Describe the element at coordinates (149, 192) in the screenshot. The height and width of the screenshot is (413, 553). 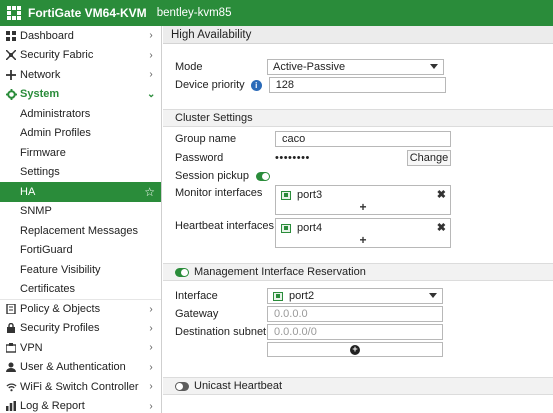
I see `star-icon: ☆` at that location.